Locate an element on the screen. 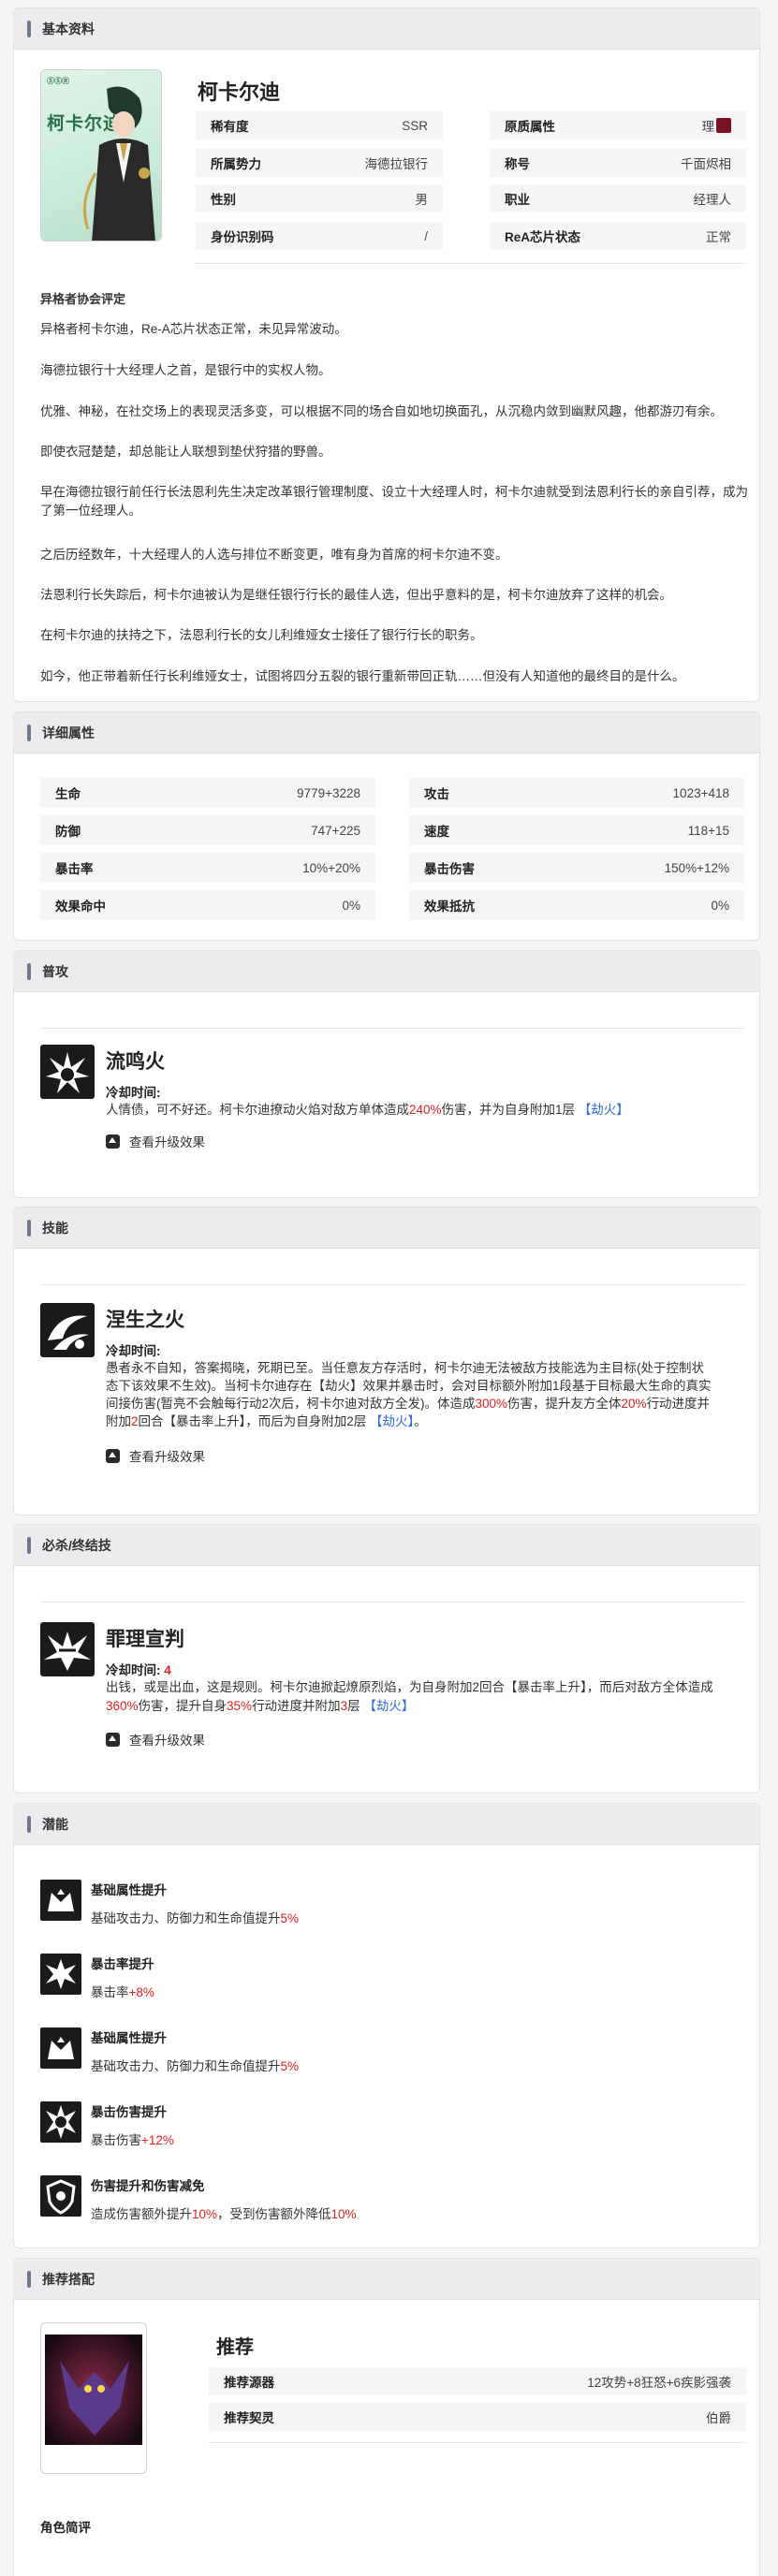  potential-name: 基础属性提升 is located at coordinates (129, 1890).